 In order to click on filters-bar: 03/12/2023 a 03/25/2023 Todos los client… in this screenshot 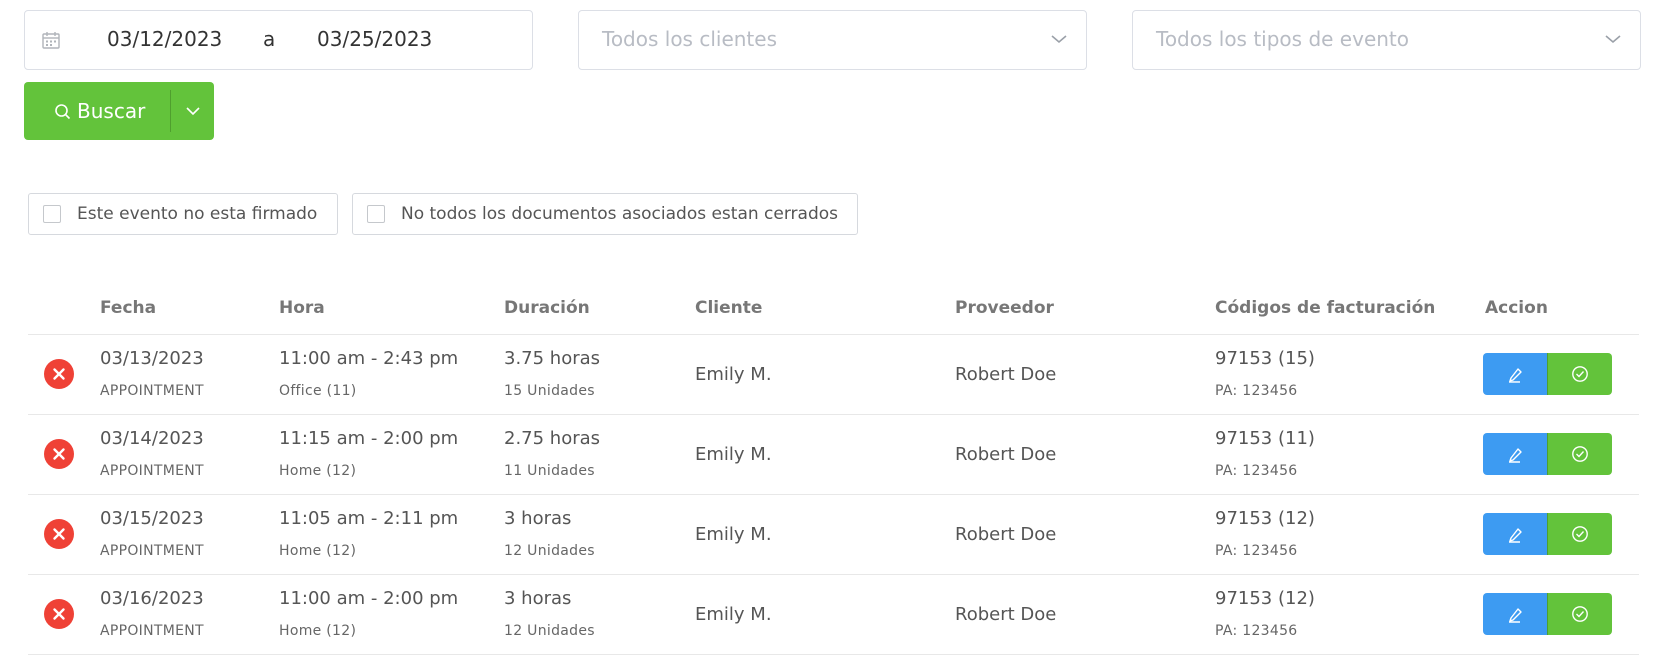, I will do `click(832, 40)`.